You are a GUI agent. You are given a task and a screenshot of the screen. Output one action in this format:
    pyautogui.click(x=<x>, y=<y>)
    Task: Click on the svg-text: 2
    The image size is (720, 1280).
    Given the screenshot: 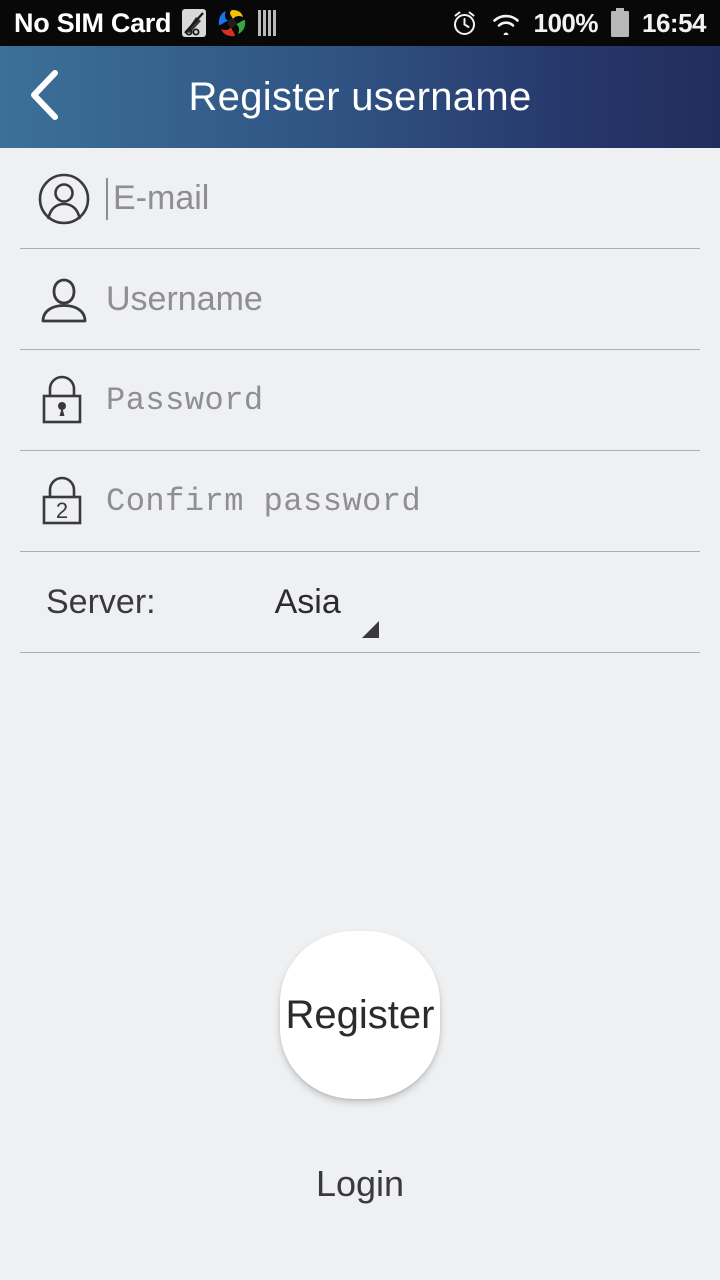 What is the action you would take?
    pyautogui.click(x=62, y=510)
    